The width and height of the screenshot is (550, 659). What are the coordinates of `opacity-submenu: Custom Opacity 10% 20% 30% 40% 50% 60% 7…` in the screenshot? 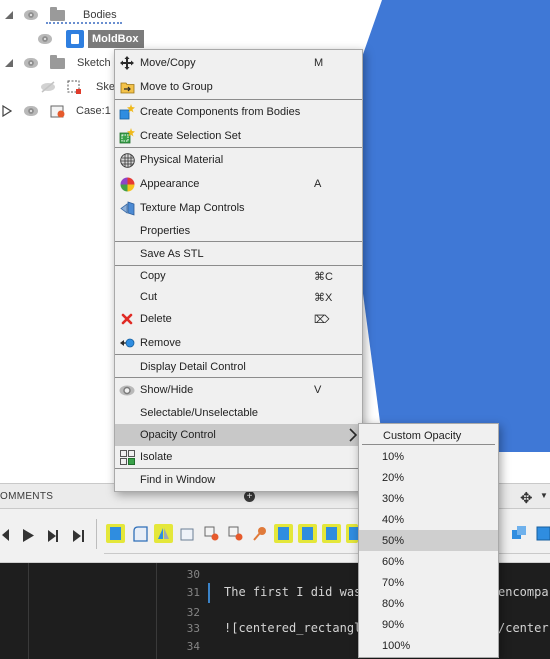 It's located at (428, 540).